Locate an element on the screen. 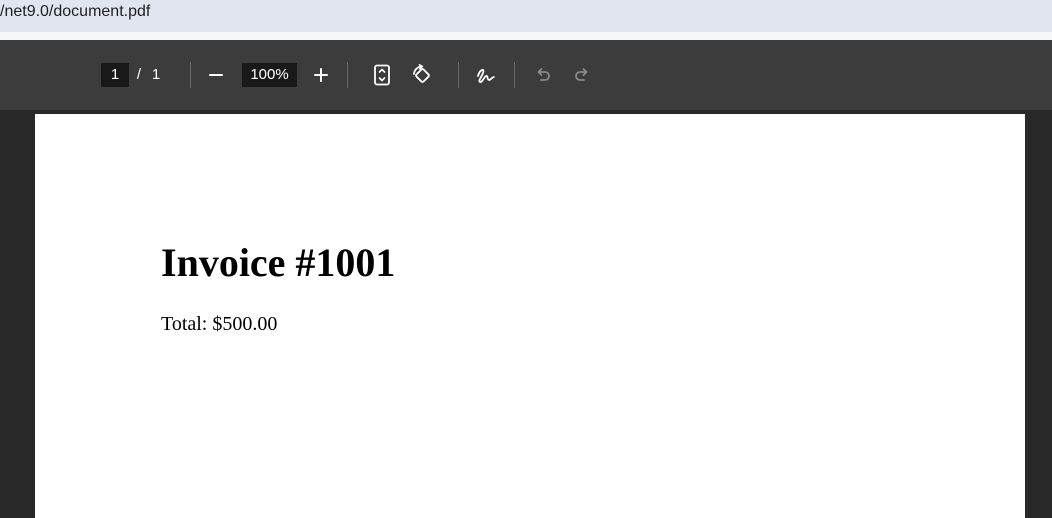 Image resolution: width=1052 pixels, height=518 pixels. page-total: 1 is located at coordinates (156, 74).